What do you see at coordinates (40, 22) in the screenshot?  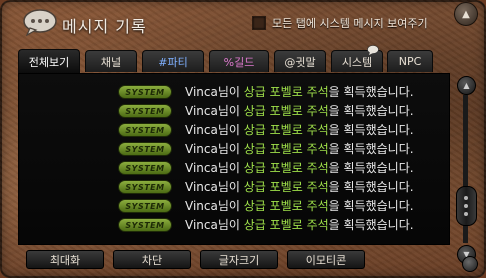 I see `speech-bubble-icon` at bounding box center [40, 22].